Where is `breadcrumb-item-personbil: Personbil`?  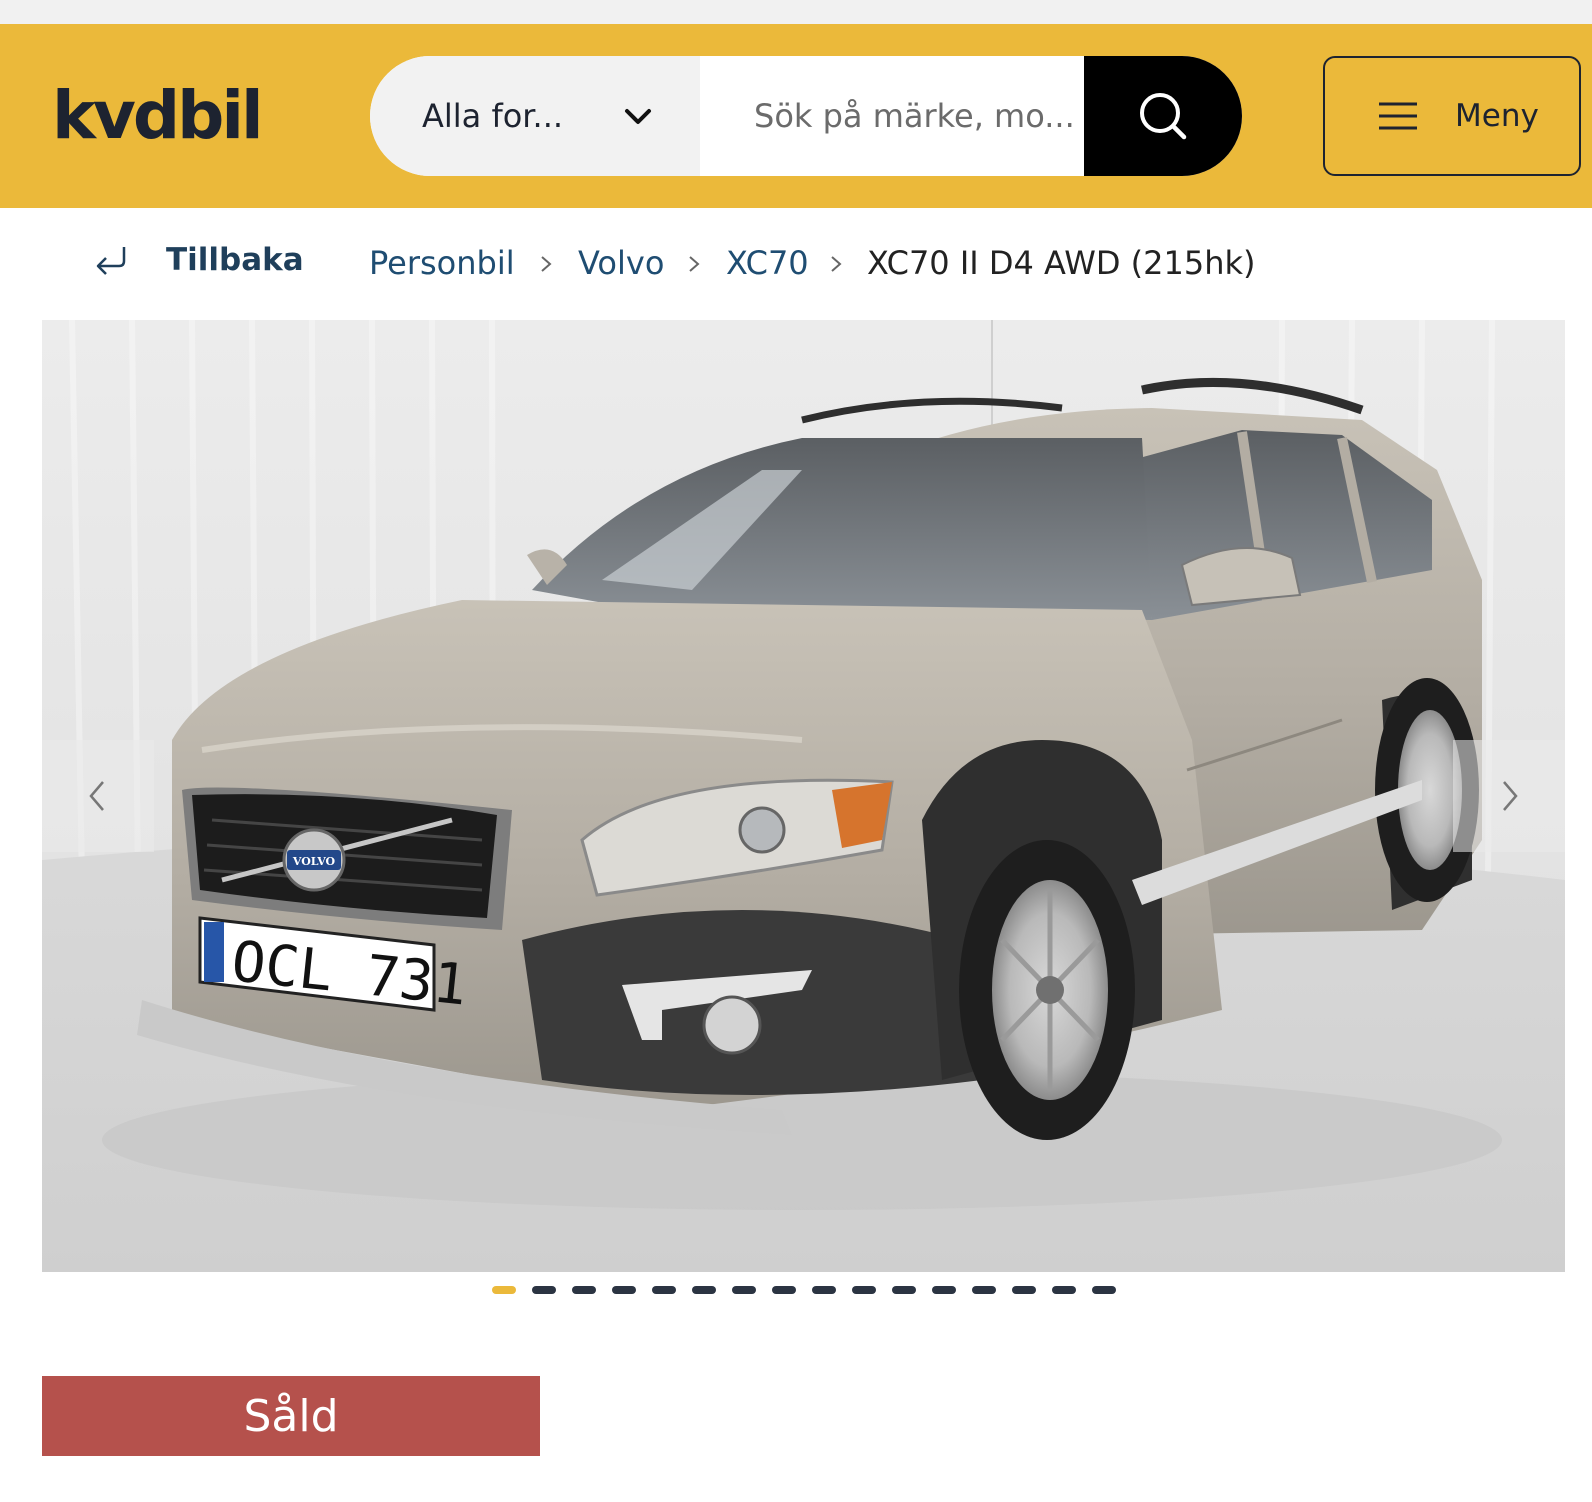
breadcrumb-item-personbil: Personbil is located at coordinates (442, 263).